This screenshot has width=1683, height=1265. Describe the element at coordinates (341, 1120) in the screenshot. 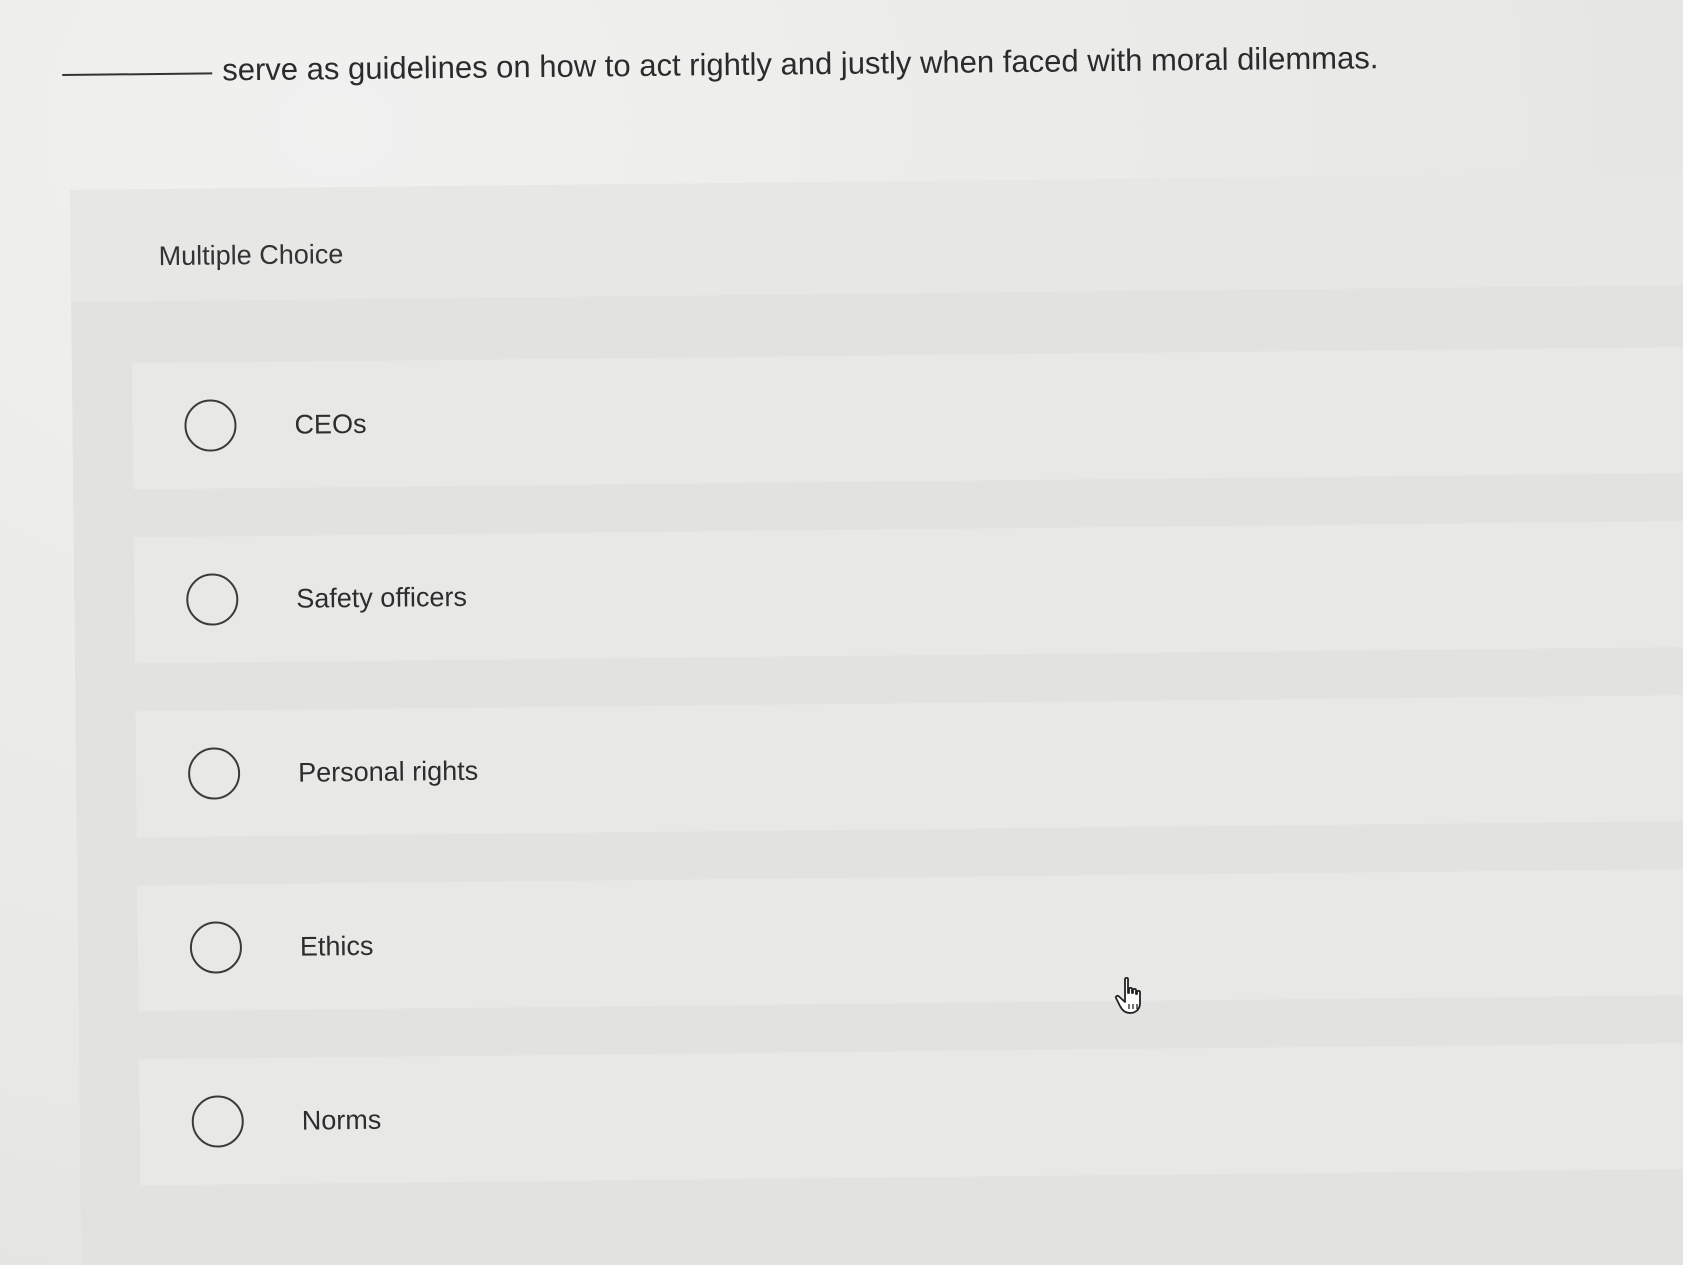

I see `option-label: Norms` at that location.